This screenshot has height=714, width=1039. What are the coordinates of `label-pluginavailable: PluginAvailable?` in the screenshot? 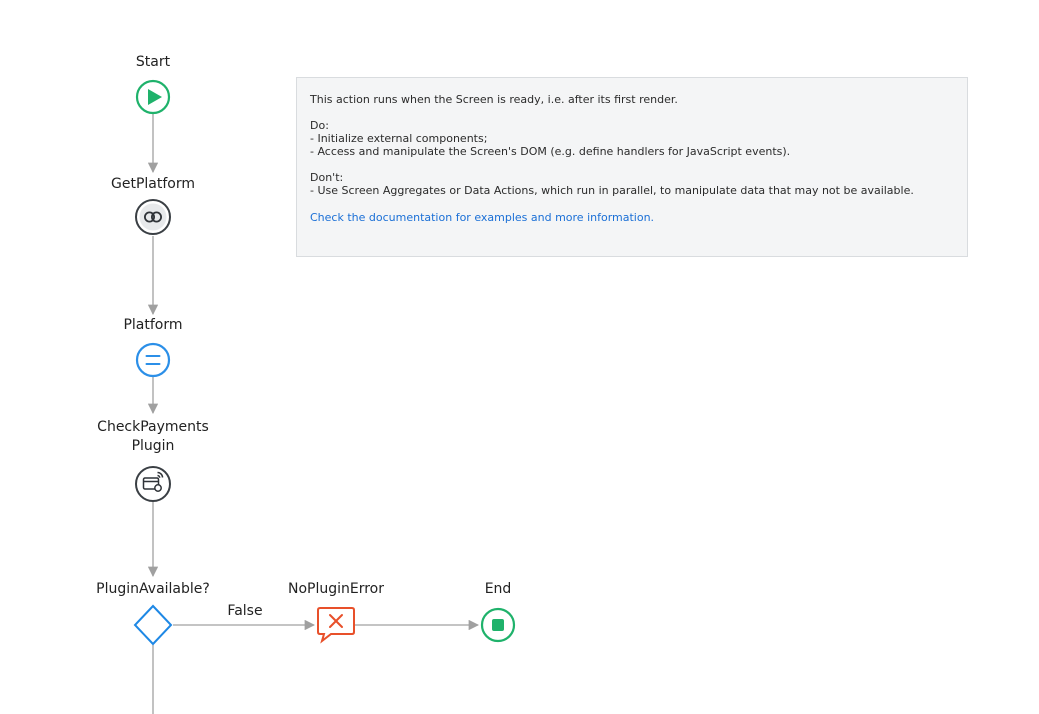 It's located at (153, 589).